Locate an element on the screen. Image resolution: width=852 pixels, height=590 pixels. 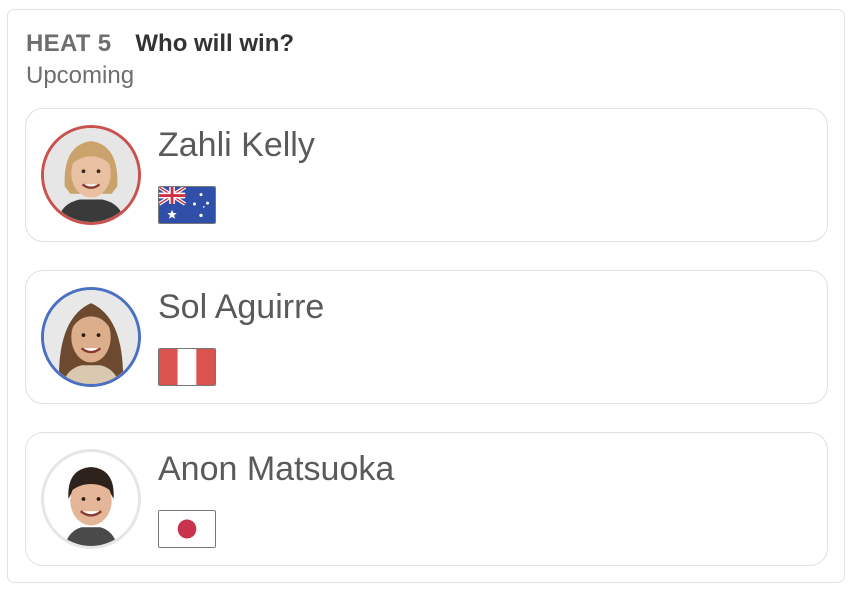
surfer-name: Anon Matsuoka is located at coordinates (276, 469).